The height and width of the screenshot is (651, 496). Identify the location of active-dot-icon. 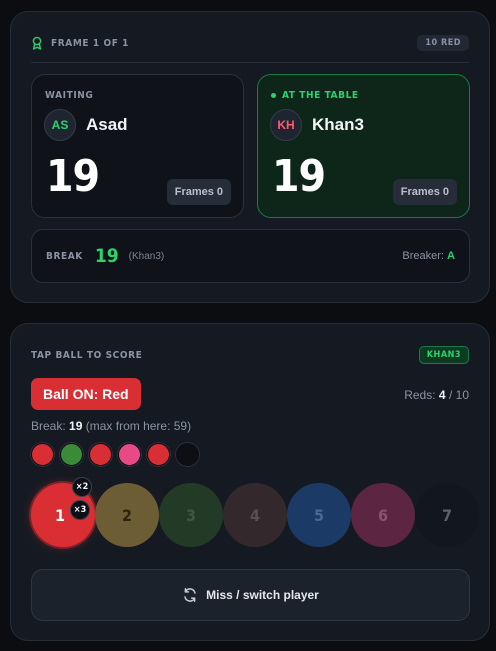
(273, 95).